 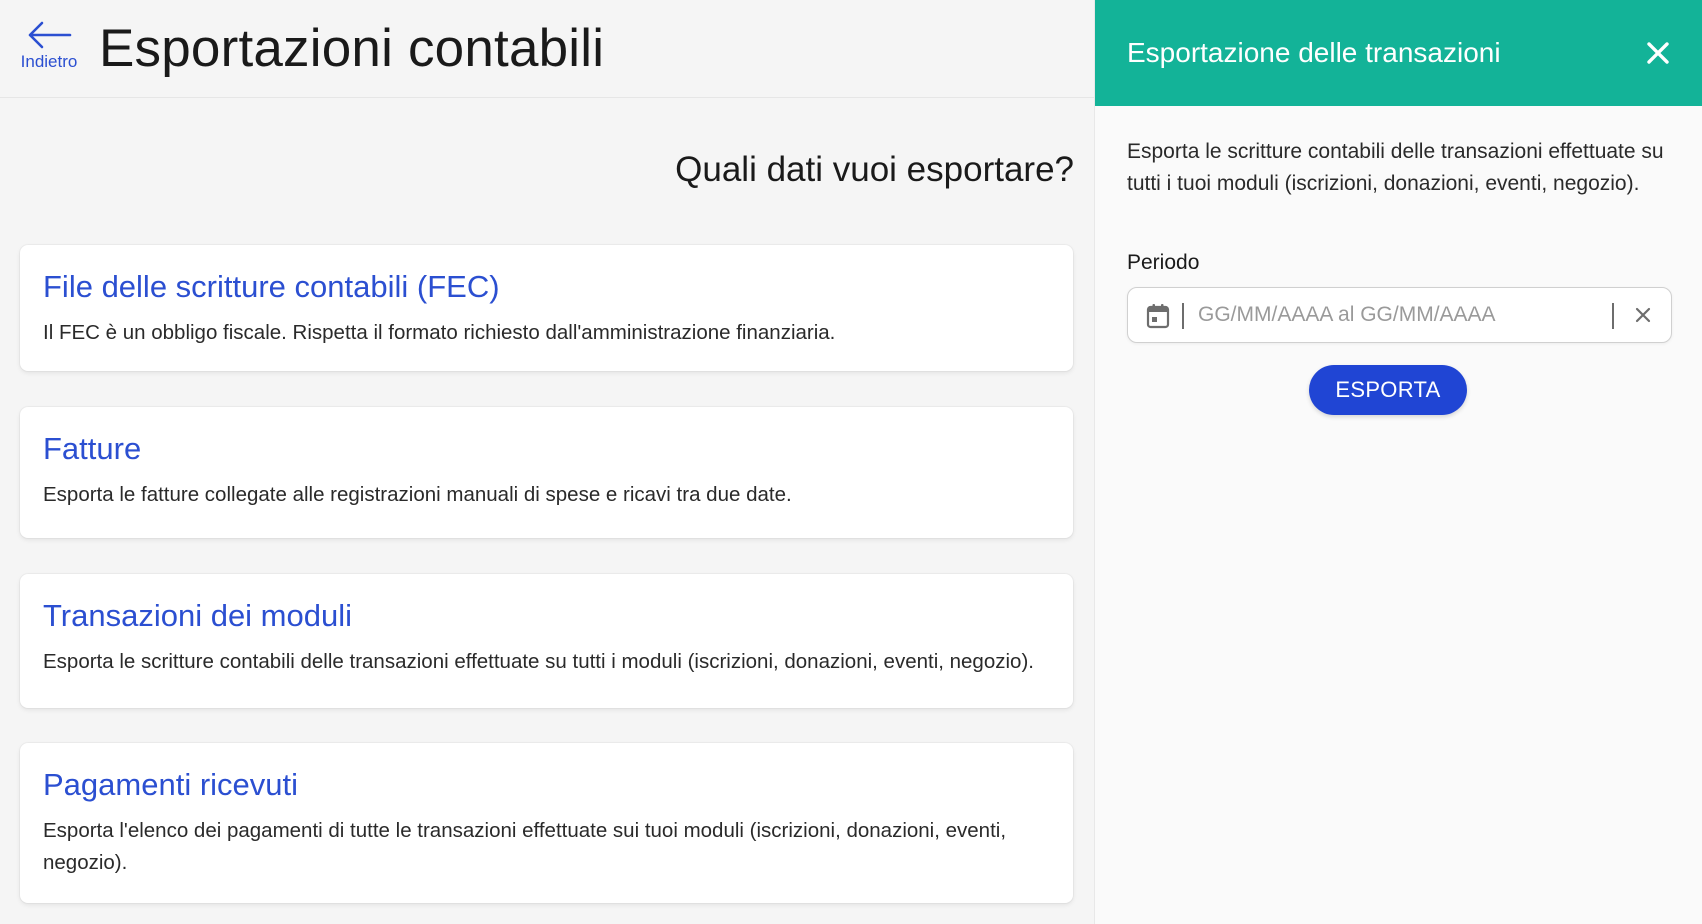 I want to click on clear-icon, so click(x=1643, y=315).